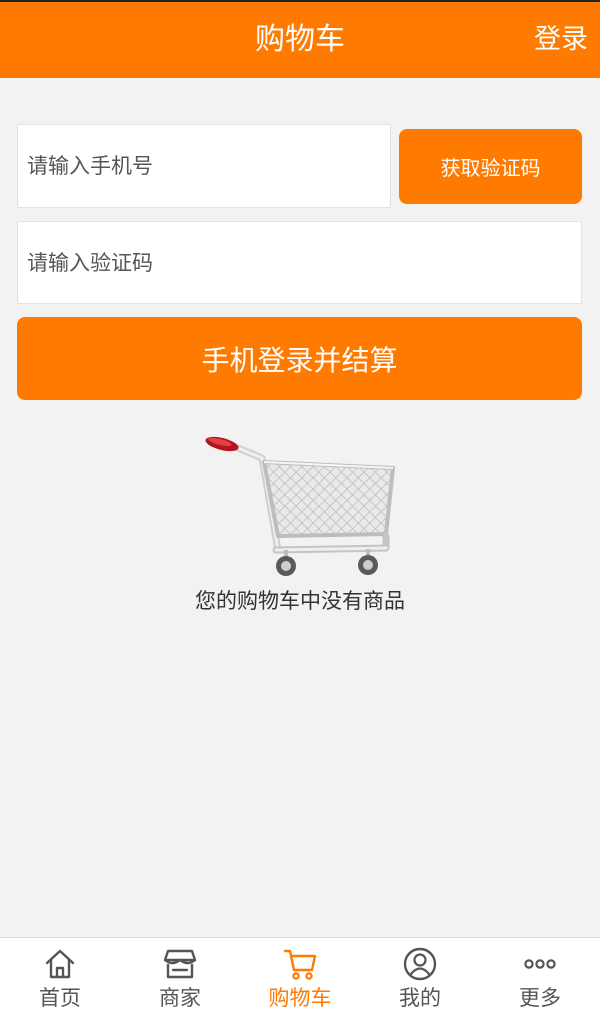 Image resolution: width=600 pixels, height=1023 pixels. I want to click on page-title: 购物车, so click(300, 39).